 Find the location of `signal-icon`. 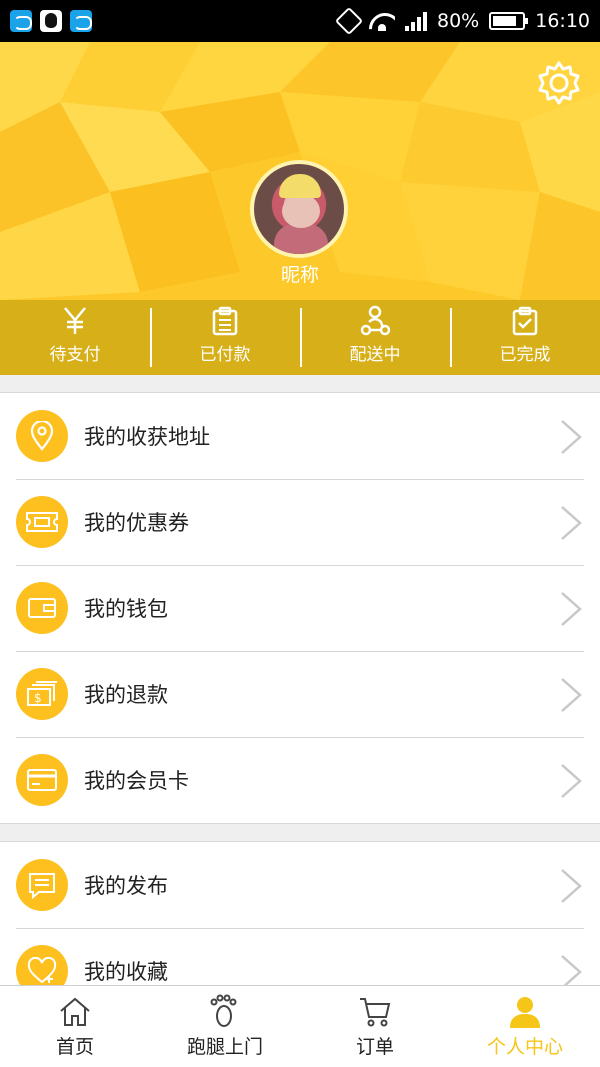

signal-icon is located at coordinates (416, 21).